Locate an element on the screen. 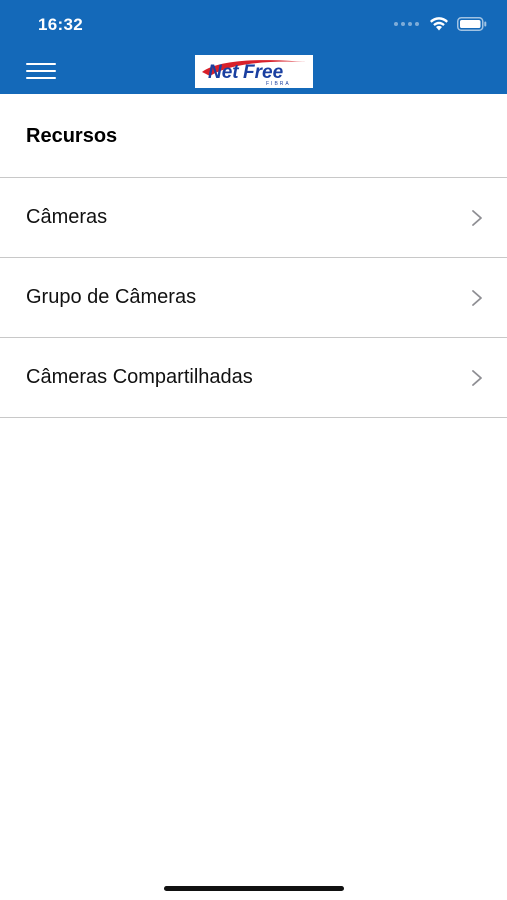 The width and height of the screenshot is (507, 900). wifi-icon is located at coordinates (439, 24).